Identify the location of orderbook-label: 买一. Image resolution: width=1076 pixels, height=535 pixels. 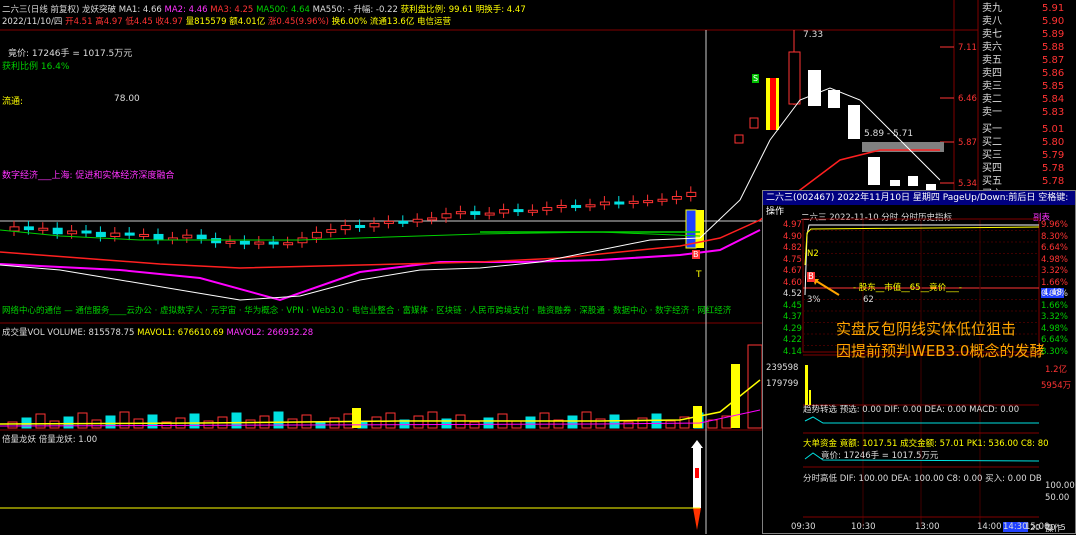
(992, 129).